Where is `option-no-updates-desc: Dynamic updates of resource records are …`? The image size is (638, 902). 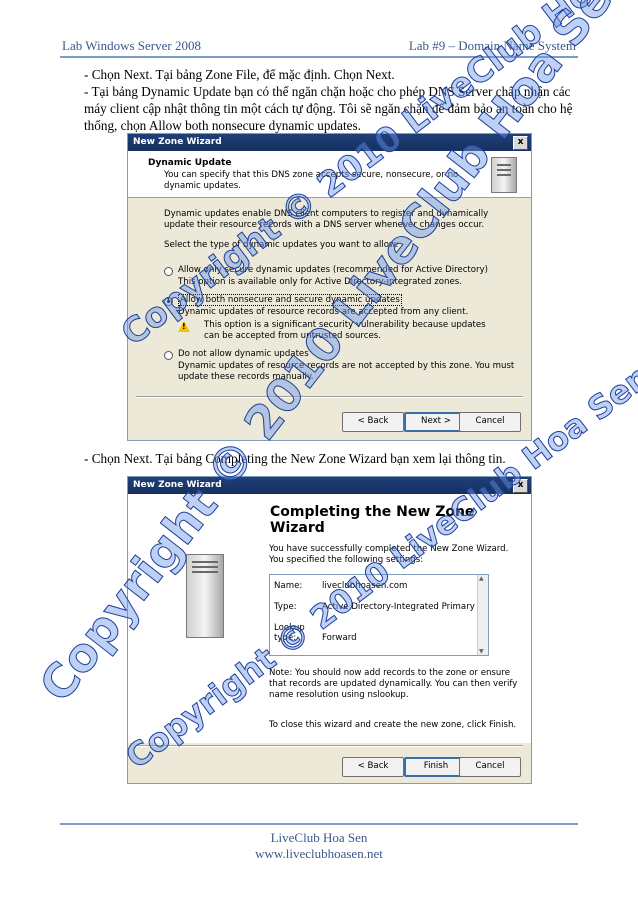
option-no-updates-desc: Dynamic updates of resource records are … is located at coordinates (346, 371).